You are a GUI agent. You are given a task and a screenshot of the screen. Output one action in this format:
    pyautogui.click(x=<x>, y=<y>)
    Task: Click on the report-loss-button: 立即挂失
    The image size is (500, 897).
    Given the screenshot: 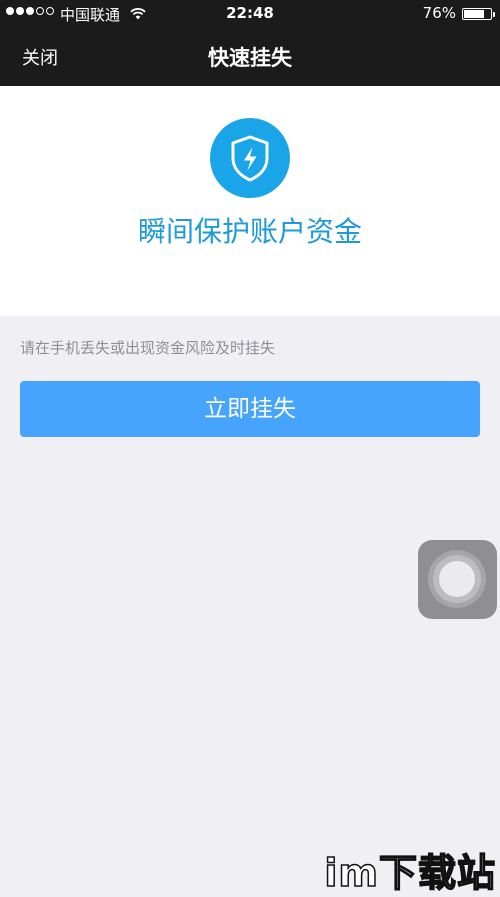 What is the action you would take?
    pyautogui.click(x=250, y=409)
    